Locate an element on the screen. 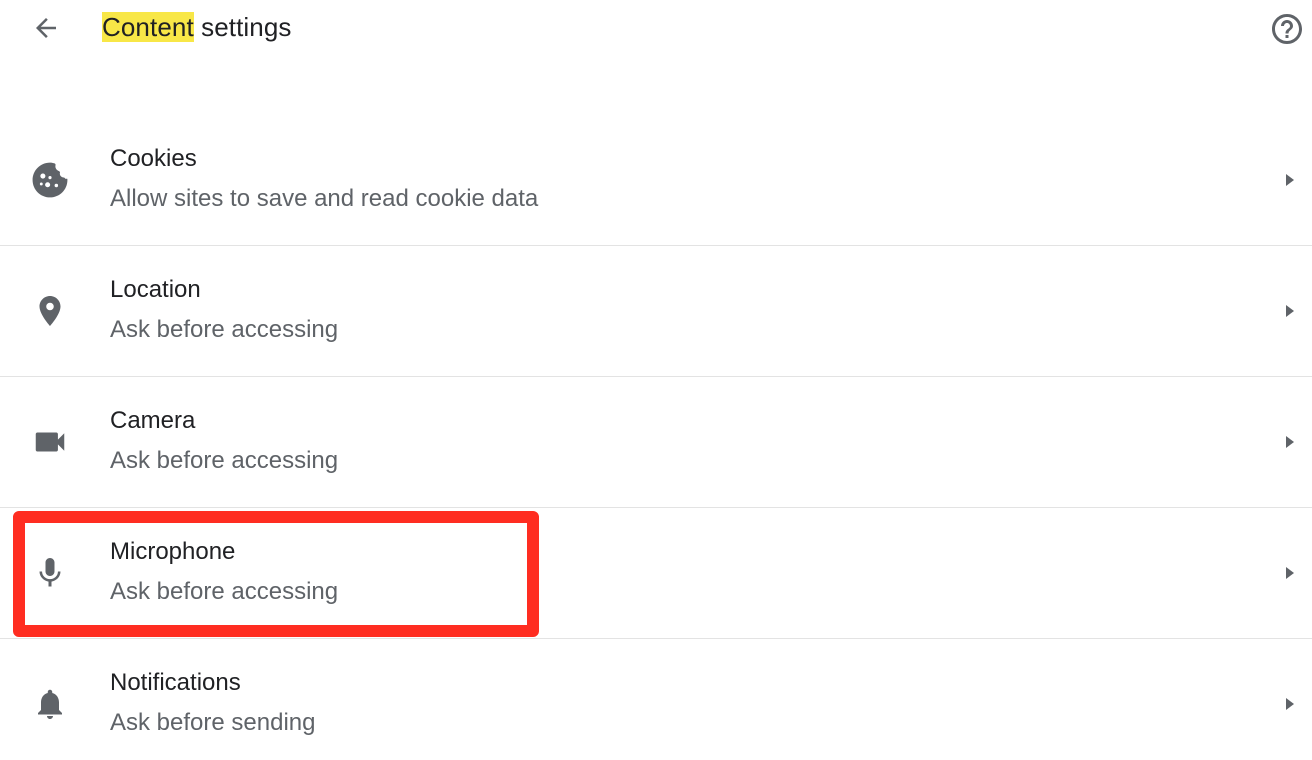  title-rest: settings is located at coordinates (242, 27).